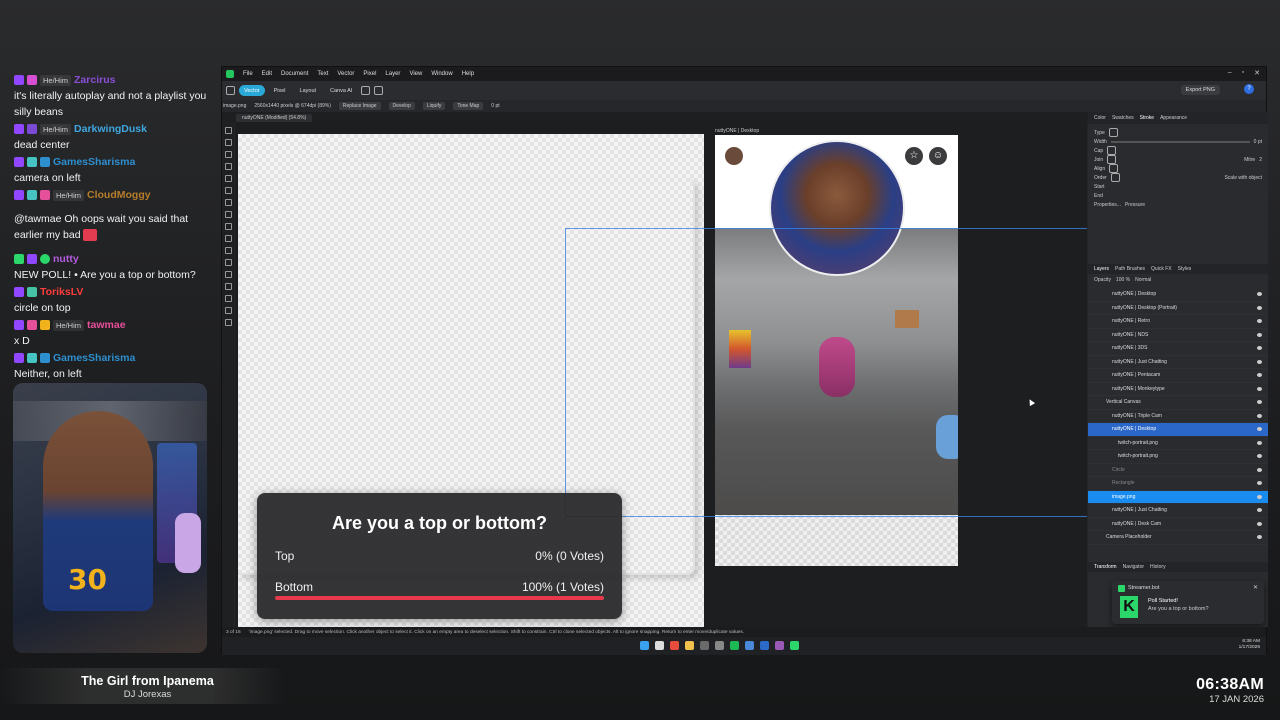 This screenshot has height=720, width=1280. I want to click on help-icon: ?, so click(1249, 89).